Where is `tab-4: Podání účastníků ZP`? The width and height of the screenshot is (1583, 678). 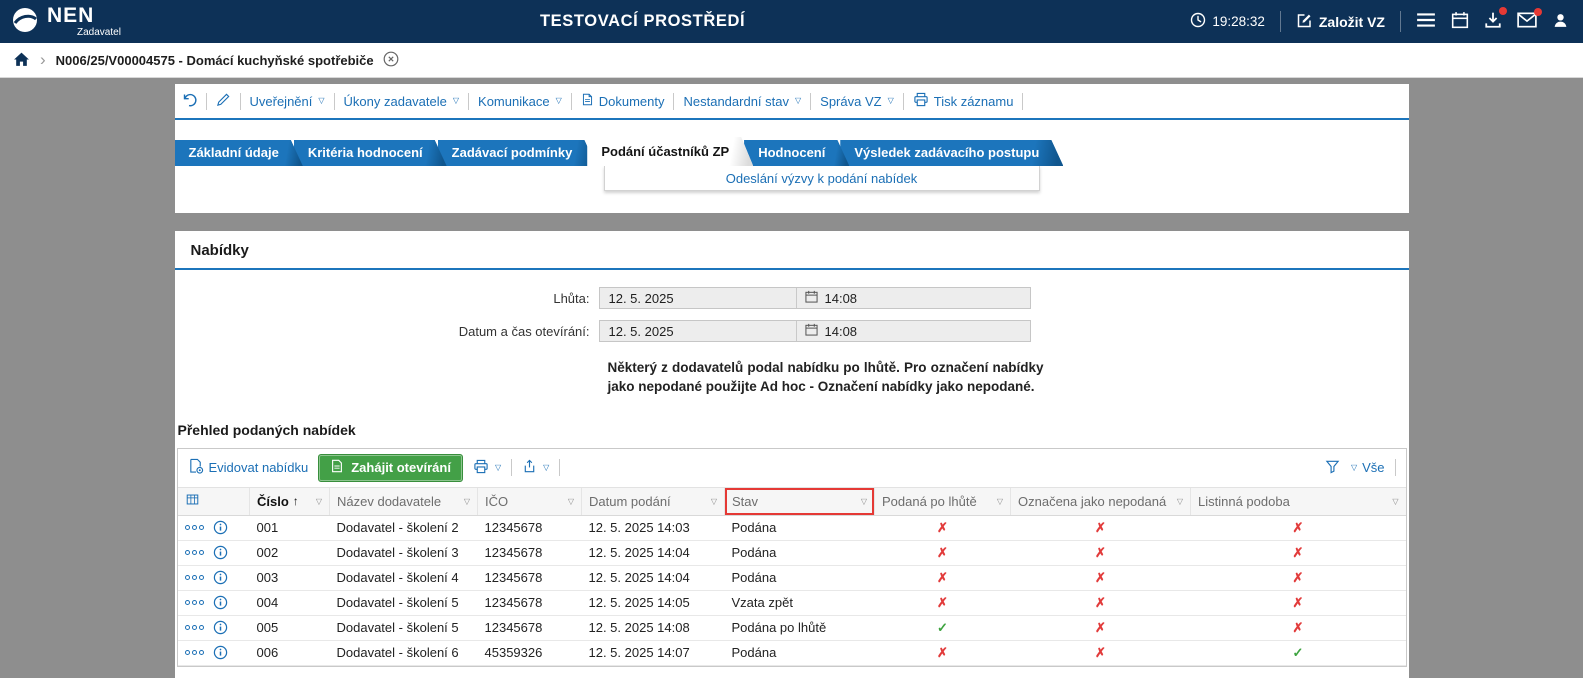
tab-4: Podání účastníků ZP is located at coordinates (670, 151).